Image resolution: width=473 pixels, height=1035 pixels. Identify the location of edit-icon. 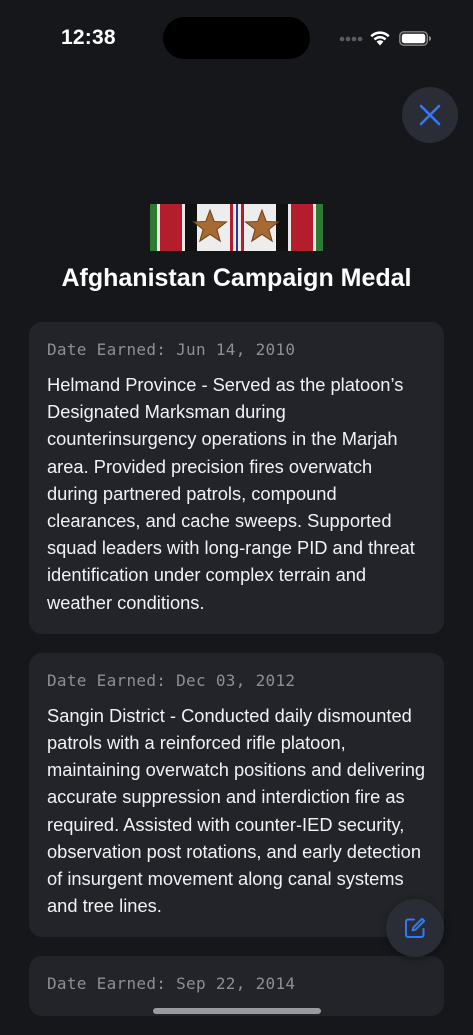
(415, 927).